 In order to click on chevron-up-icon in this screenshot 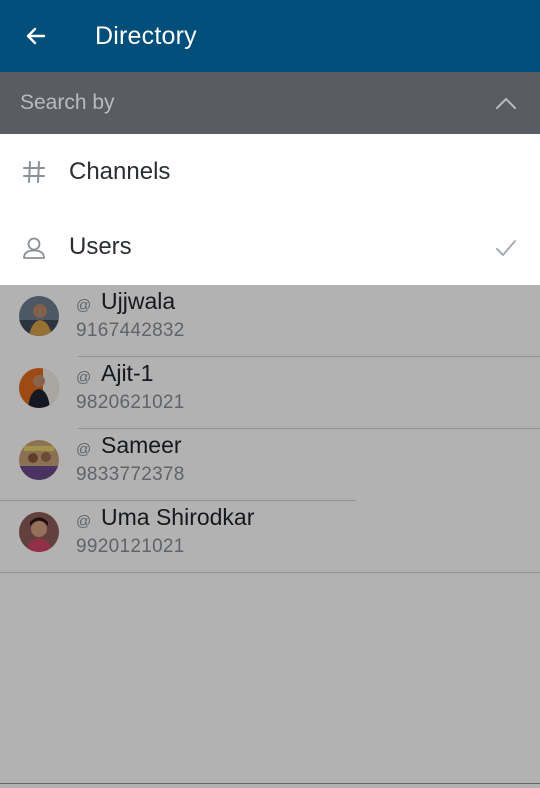, I will do `click(506, 103)`.